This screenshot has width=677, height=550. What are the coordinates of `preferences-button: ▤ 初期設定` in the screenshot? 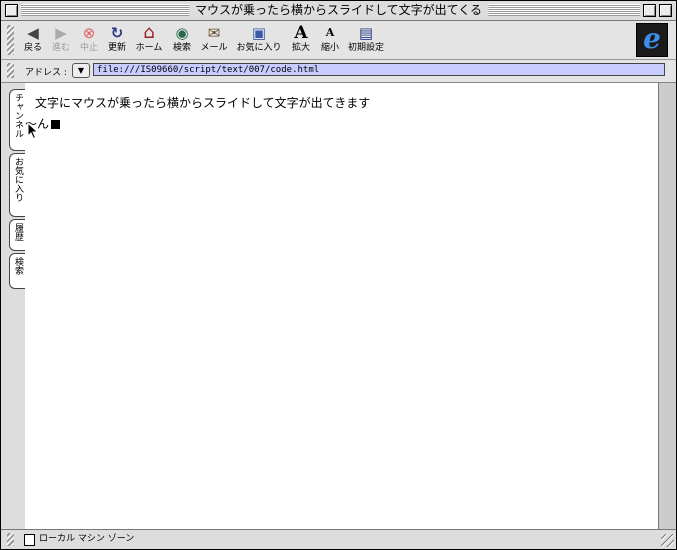 It's located at (366, 41).